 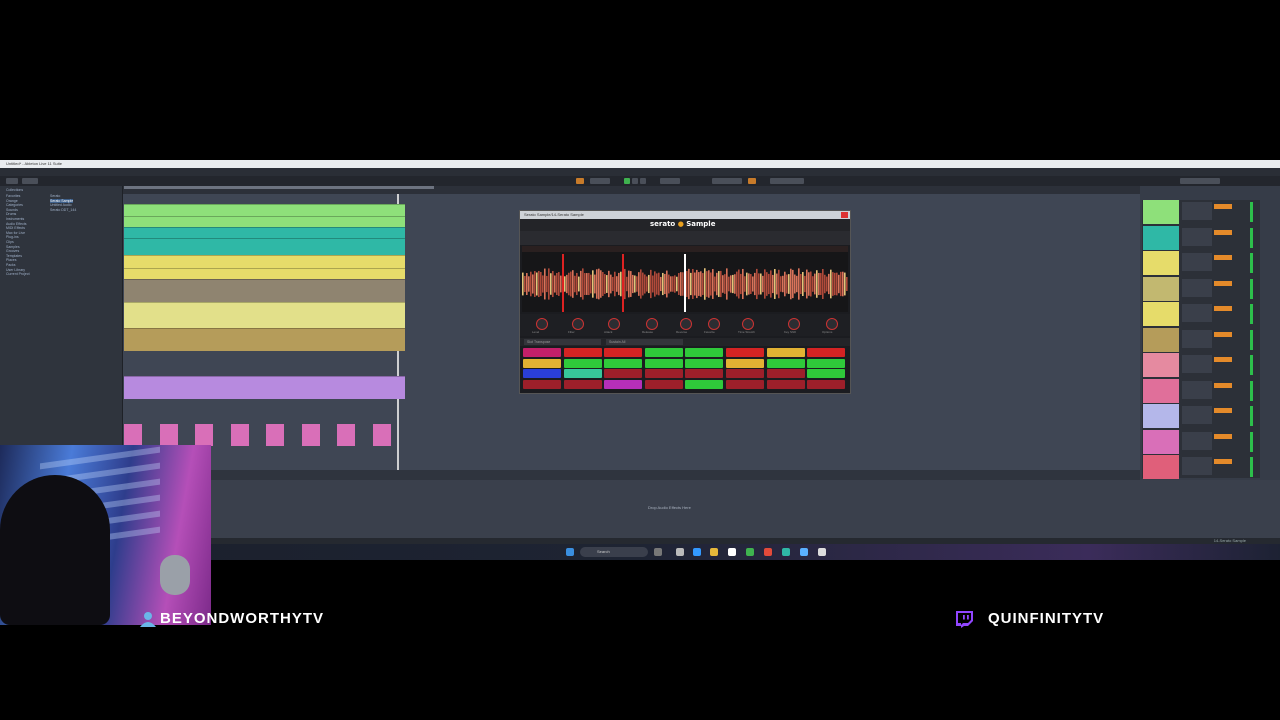 What do you see at coordinates (15, 219) in the screenshot?
I see `browser-item: Instruments` at bounding box center [15, 219].